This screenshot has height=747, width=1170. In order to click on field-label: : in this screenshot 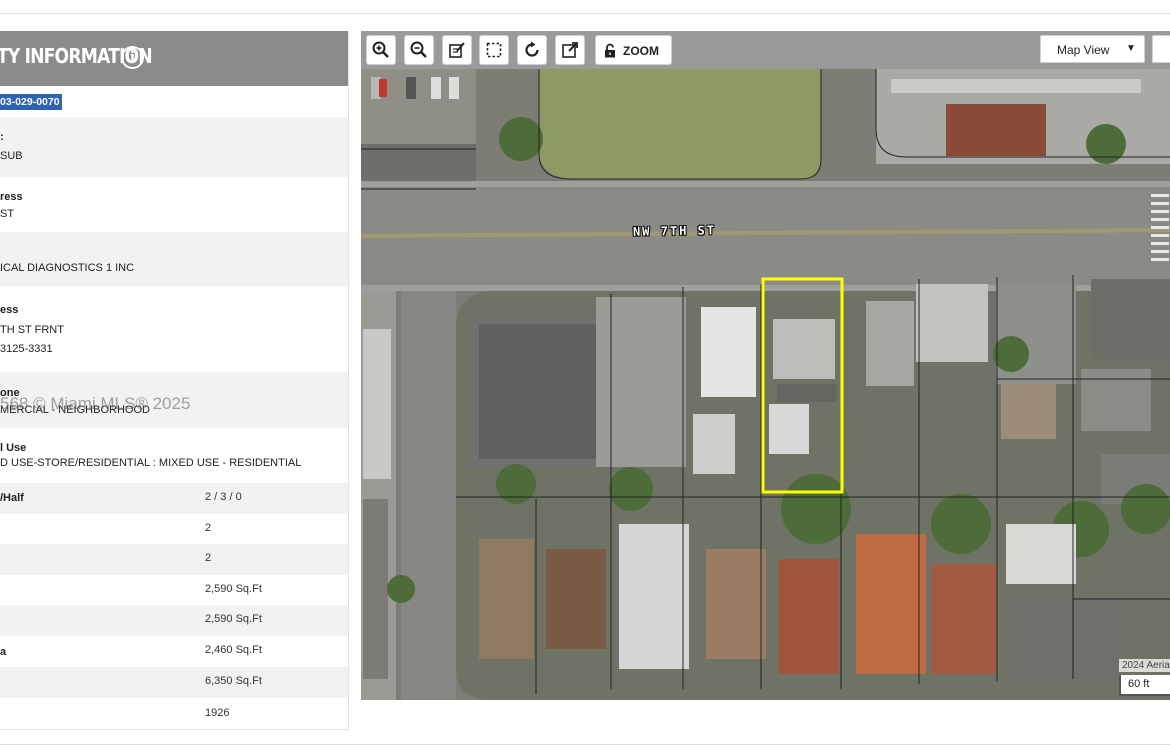, I will do `click(2, 137)`.